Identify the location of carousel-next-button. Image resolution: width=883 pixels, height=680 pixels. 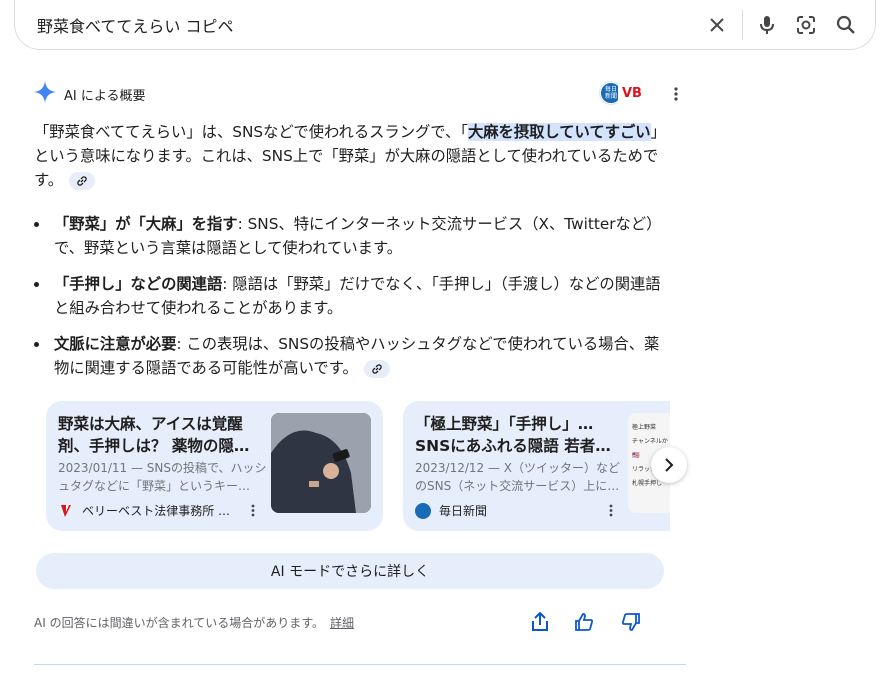
(669, 465).